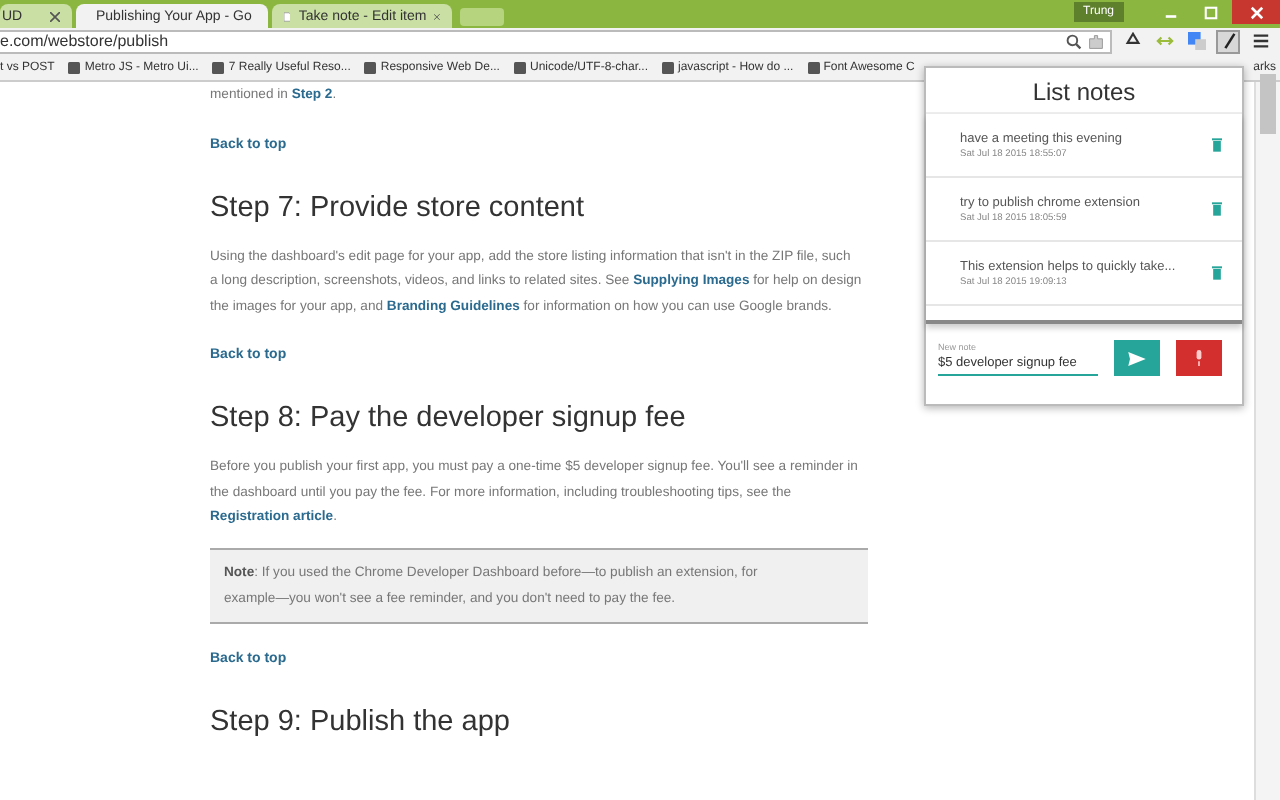  What do you see at coordinates (1210, 12) in the screenshot?
I see `maximize-icon` at bounding box center [1210, 12].